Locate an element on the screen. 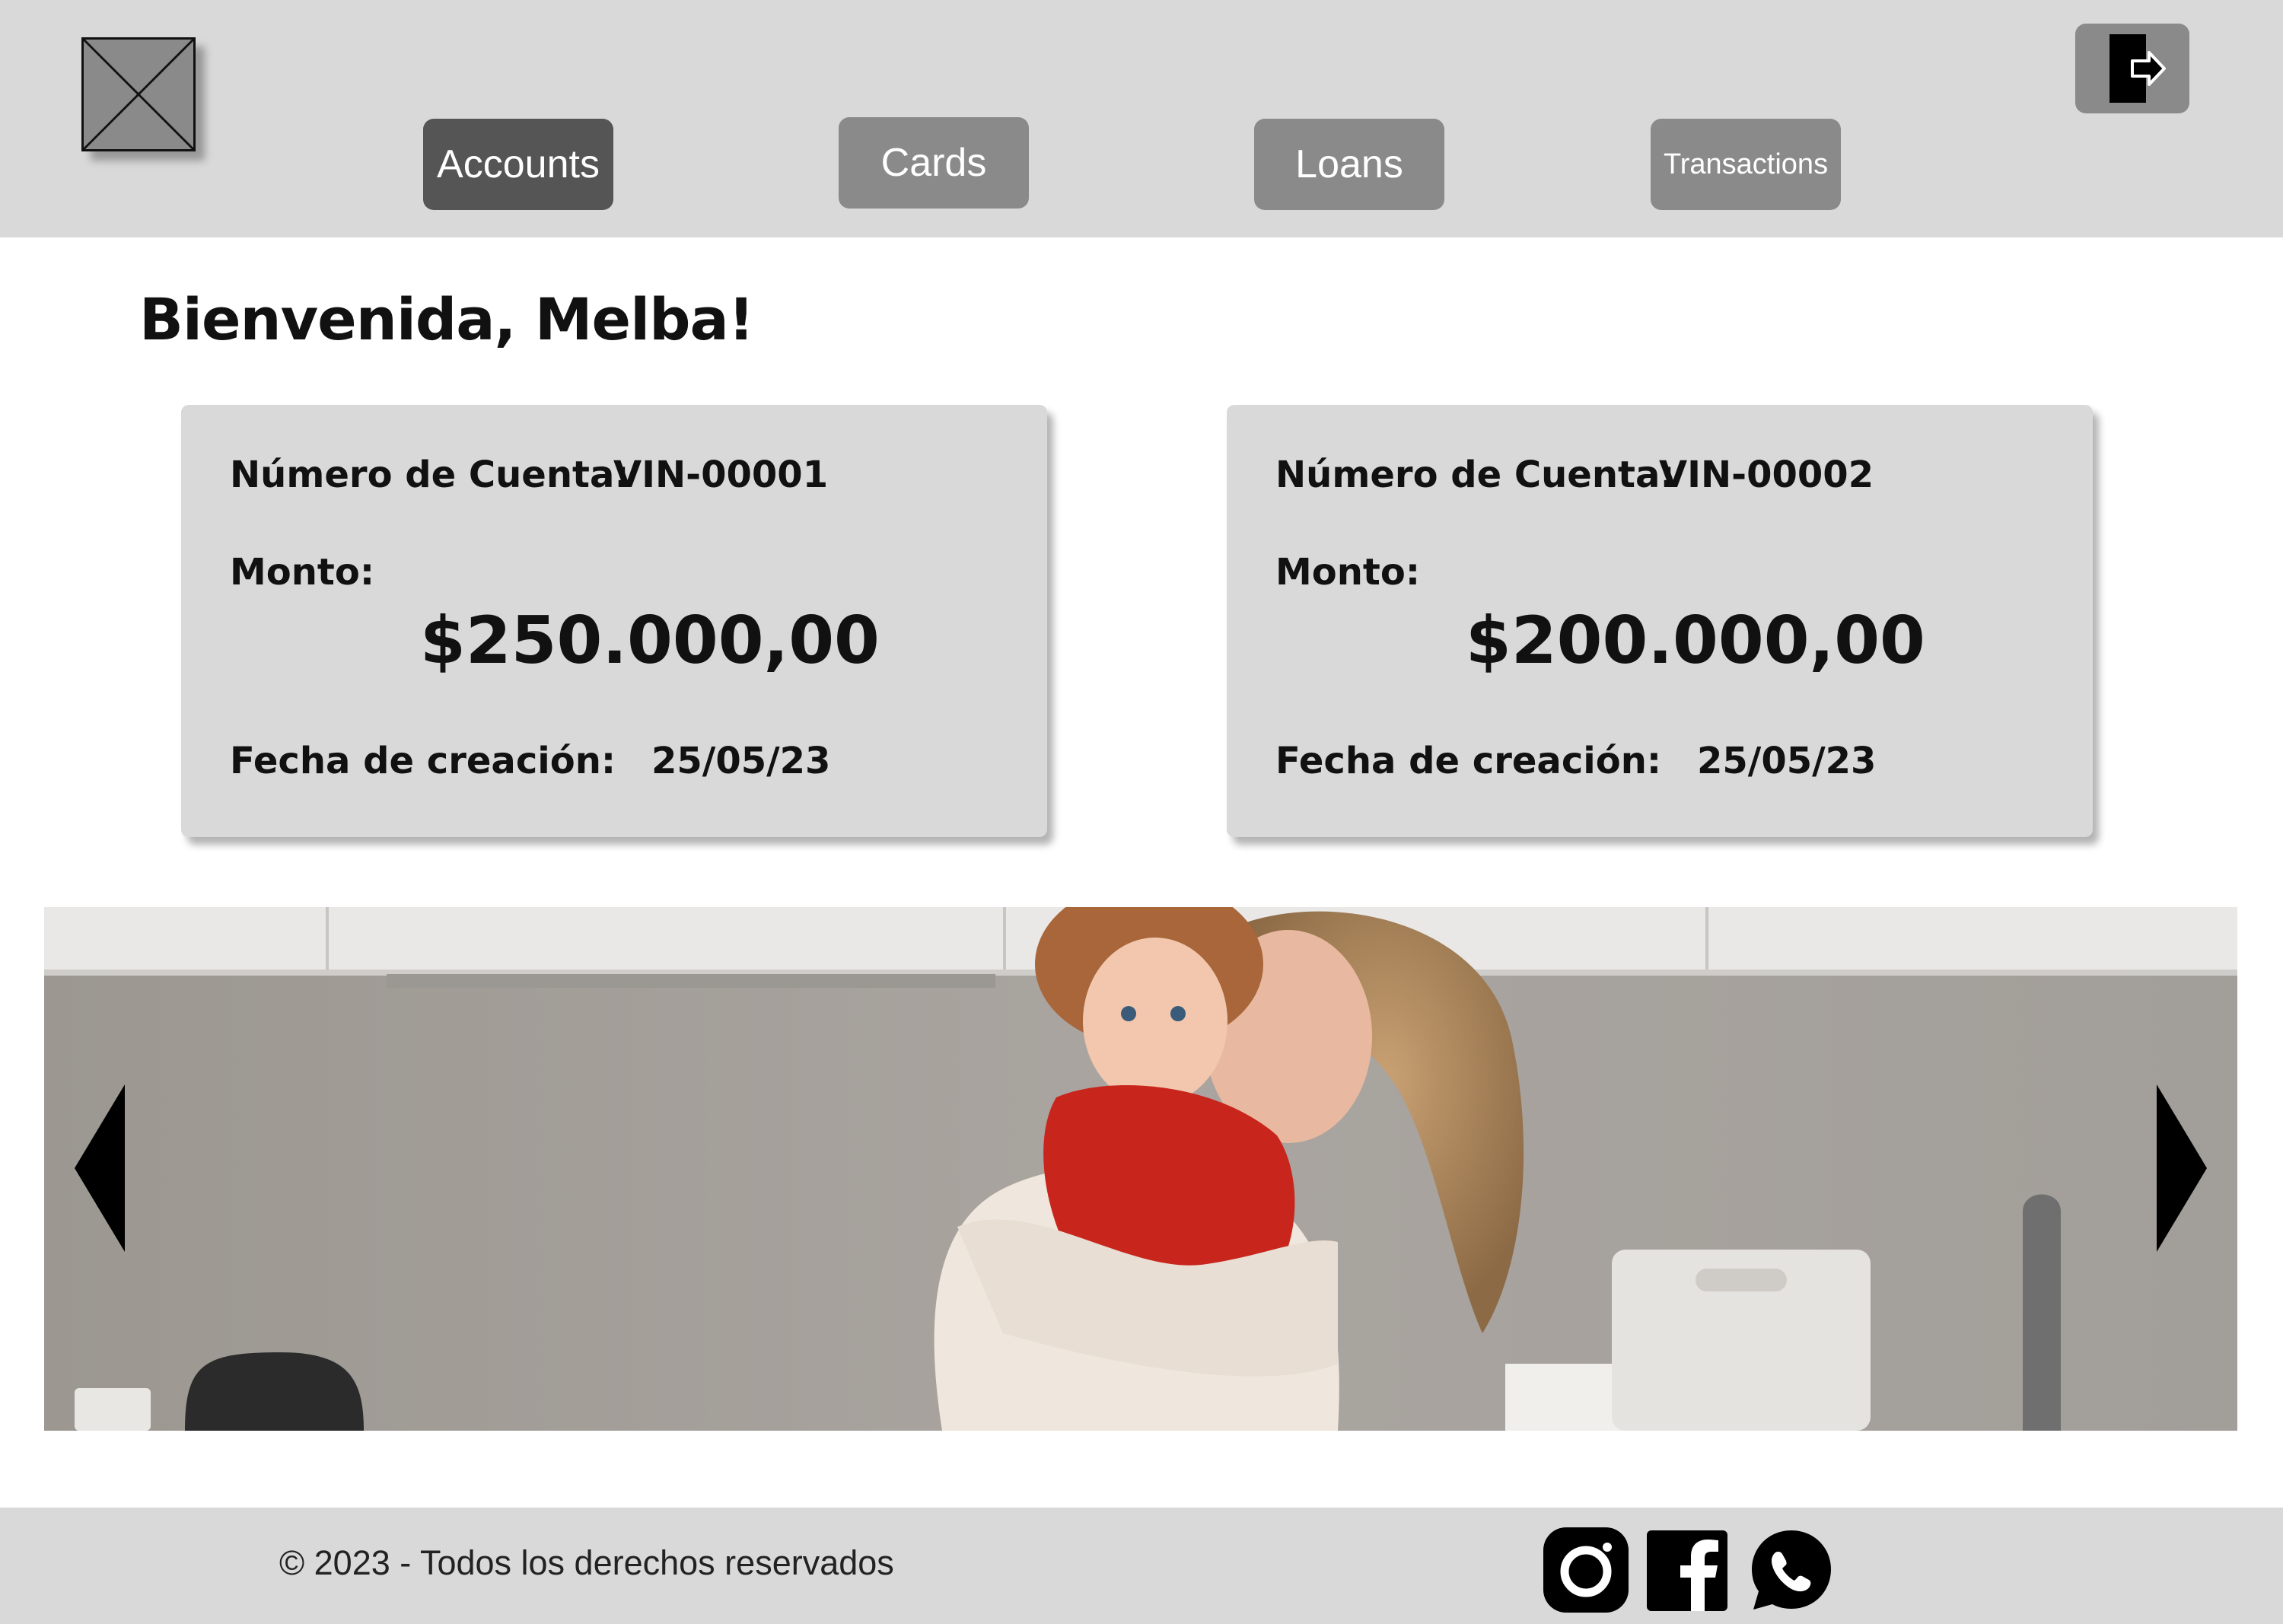 Image resolution: width=2283 pixels, height=1624 pixels. account-number-value: VIN-00002 is located at coordinates (1766, 475).